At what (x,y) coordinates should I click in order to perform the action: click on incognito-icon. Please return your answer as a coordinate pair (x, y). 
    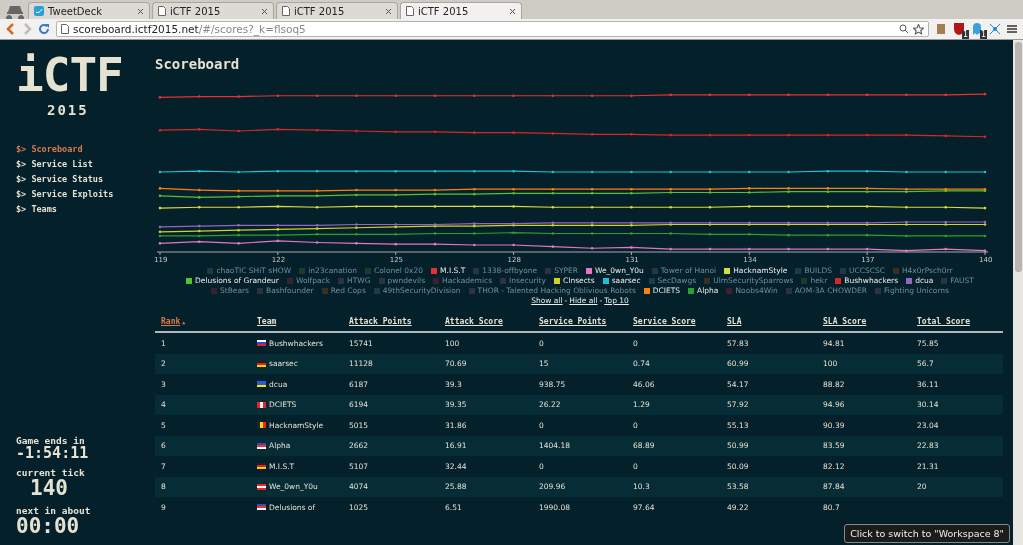
    Looking at the image, I should click on (15, 11).